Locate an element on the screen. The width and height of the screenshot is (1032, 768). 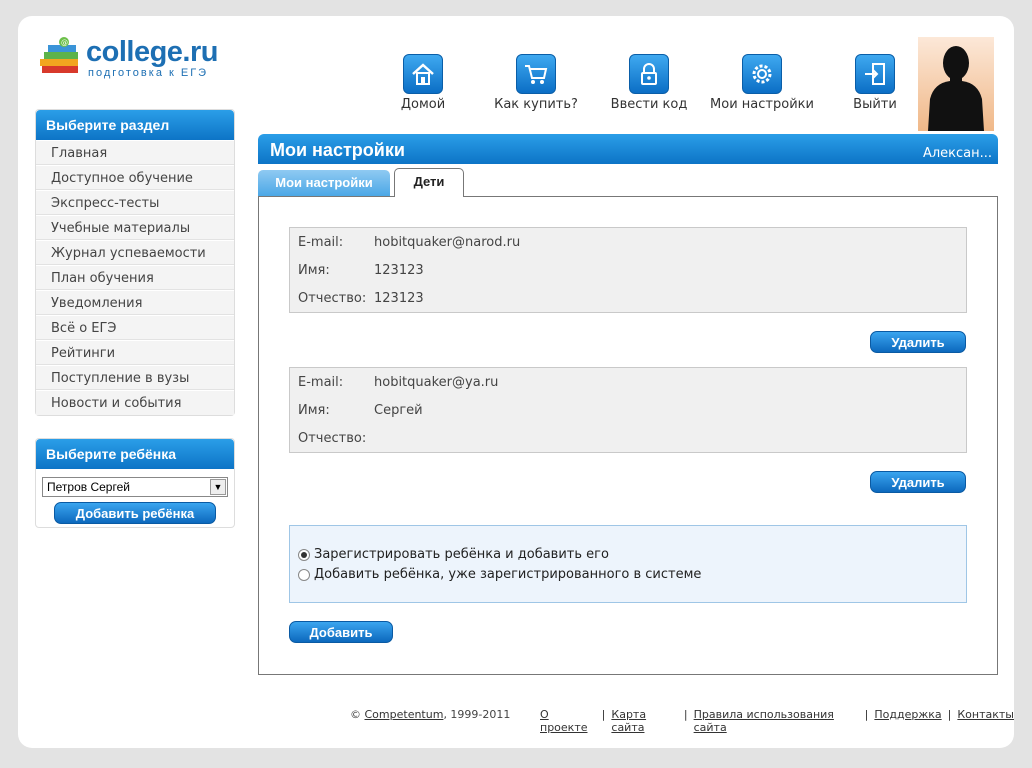
tab-children: Дети is located at coordinates (429, 182).